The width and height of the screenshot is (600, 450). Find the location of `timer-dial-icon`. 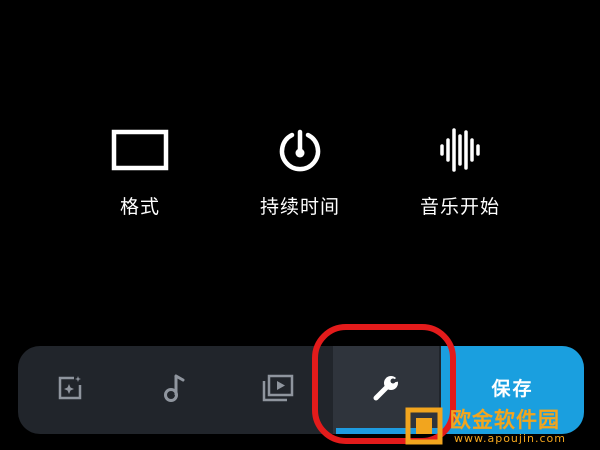

timer-dial-icon is located at coordinates (300, 150).